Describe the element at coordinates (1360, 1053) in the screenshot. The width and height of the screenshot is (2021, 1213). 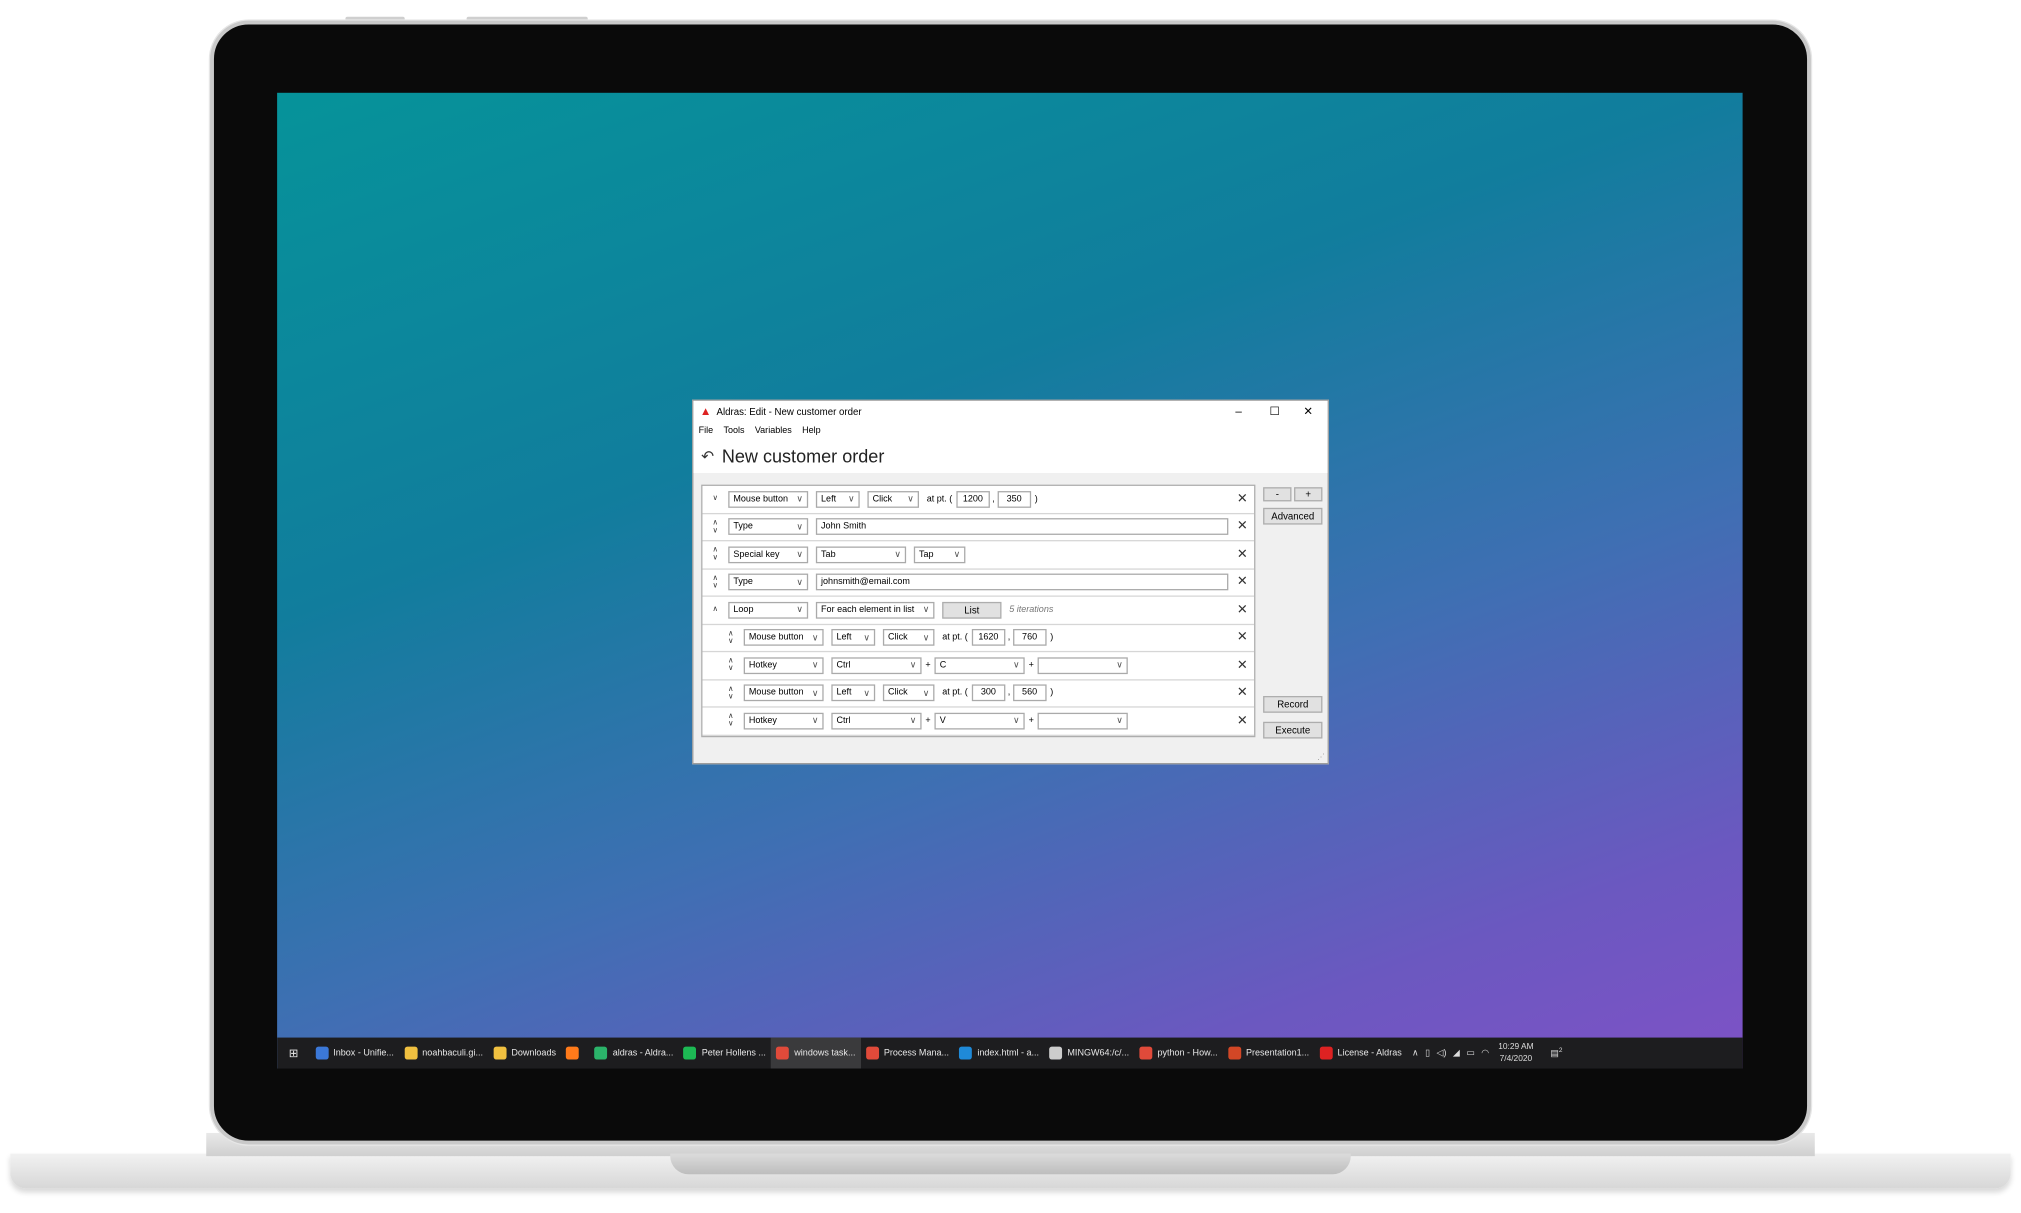
I see `taskbar-app: License - Aldras` at that location.